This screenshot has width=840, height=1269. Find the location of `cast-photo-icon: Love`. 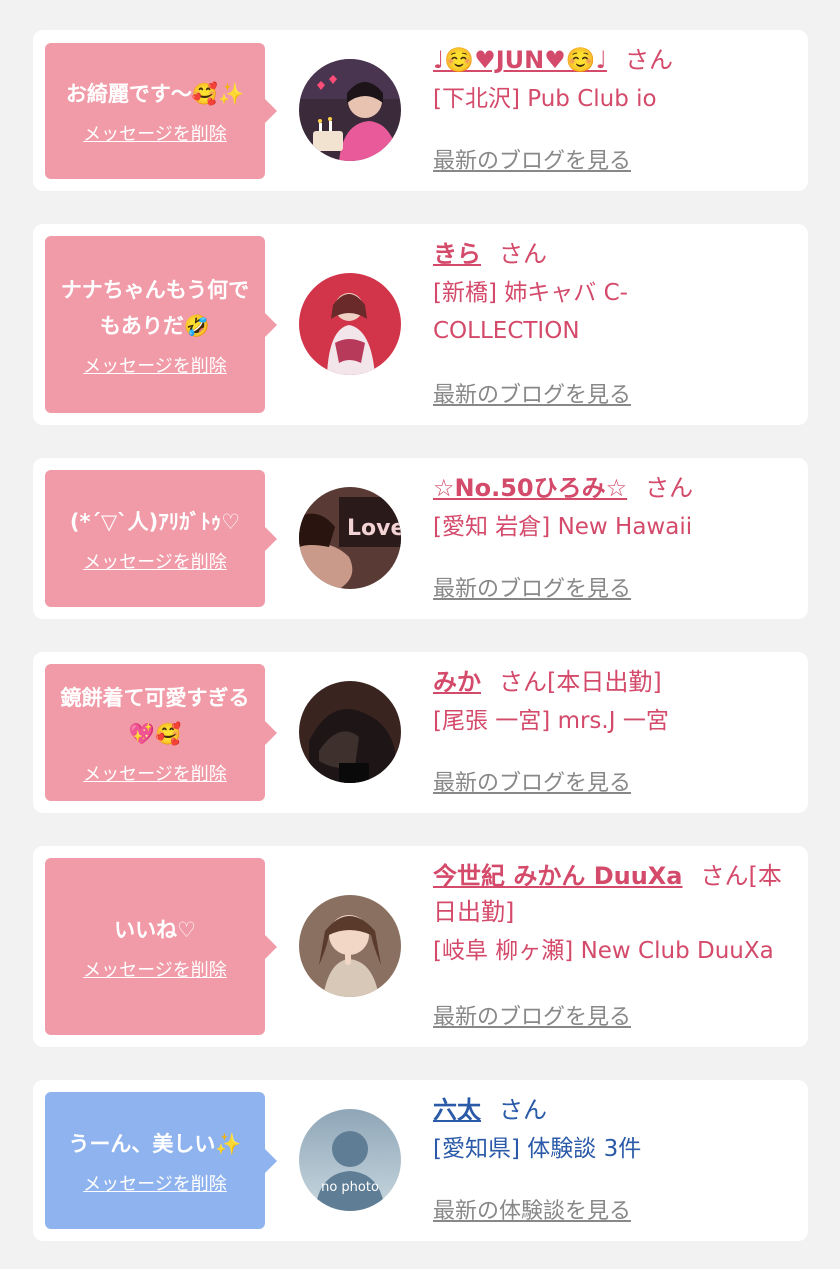

cast-photo-icon: Love is located at coordinates (350, 538).